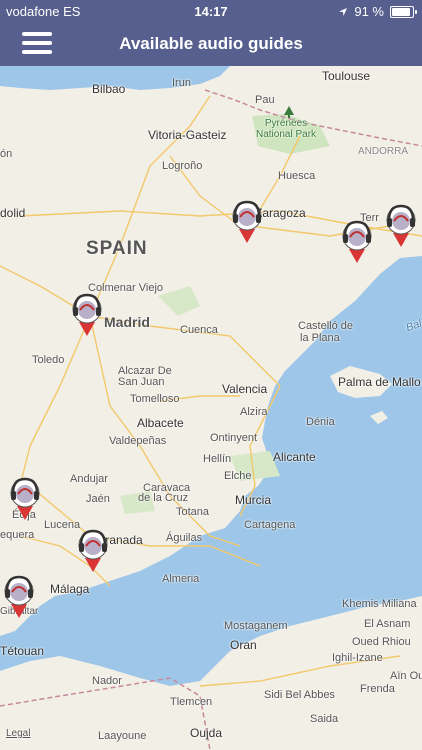 This screenshot has height=750, width=422. What do you see at coordinates (211, 11) in the screenshot?
I see `status-bar: vodafone ES 14:17 91 %` at bounding box center [211, 11].